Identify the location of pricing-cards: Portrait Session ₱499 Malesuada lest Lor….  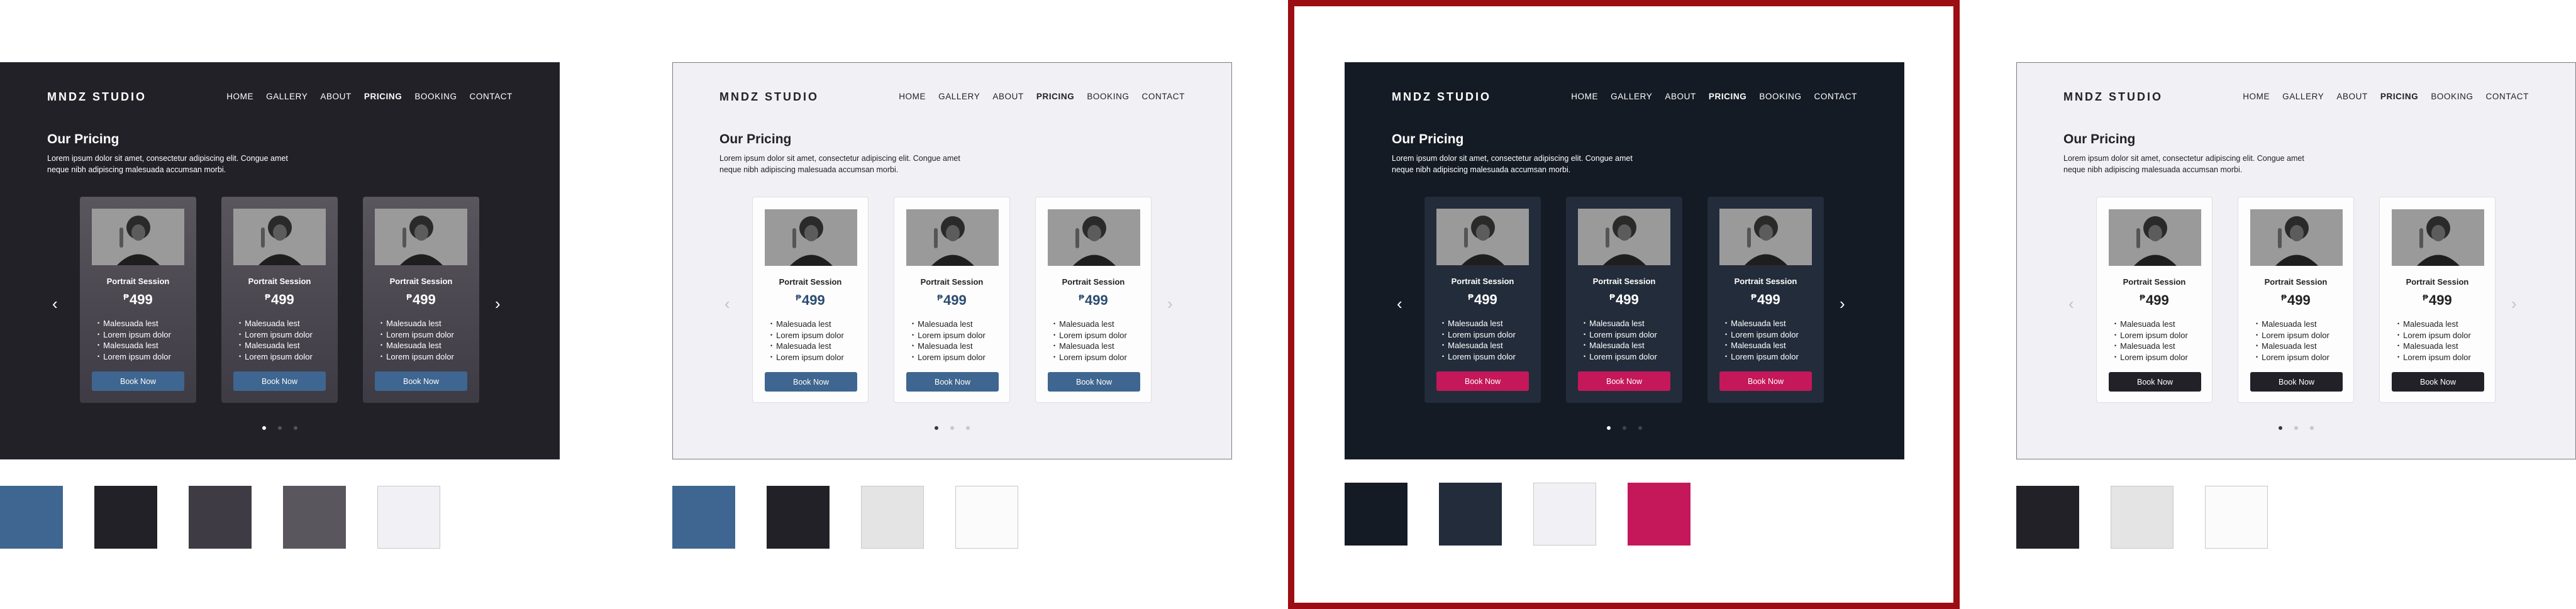
(279, 300).